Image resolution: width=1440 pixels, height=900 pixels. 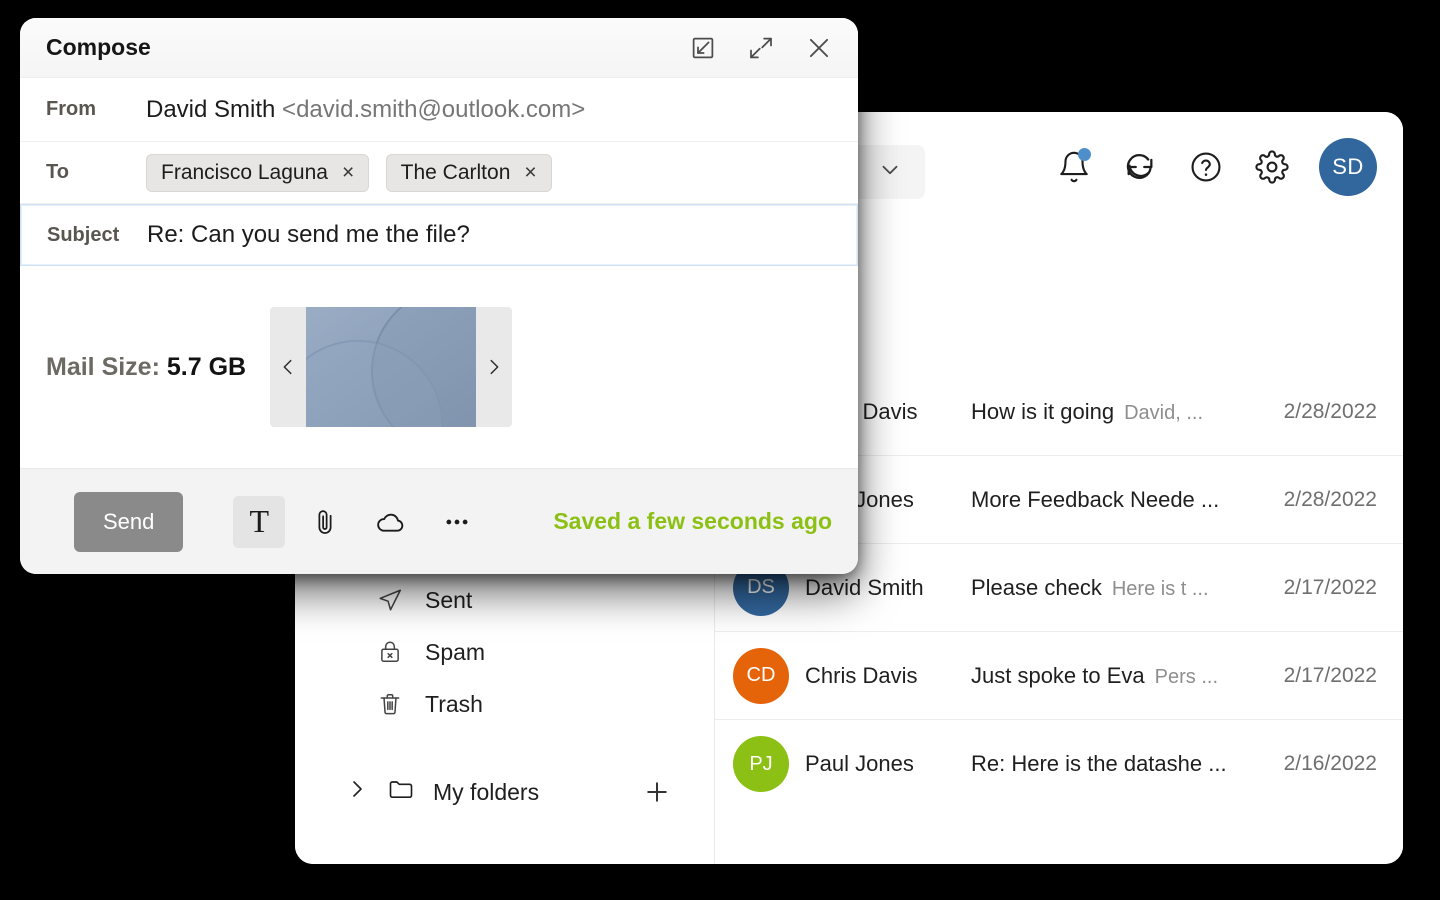 I want to click on attachment-preview, so click(x=391, y=367).